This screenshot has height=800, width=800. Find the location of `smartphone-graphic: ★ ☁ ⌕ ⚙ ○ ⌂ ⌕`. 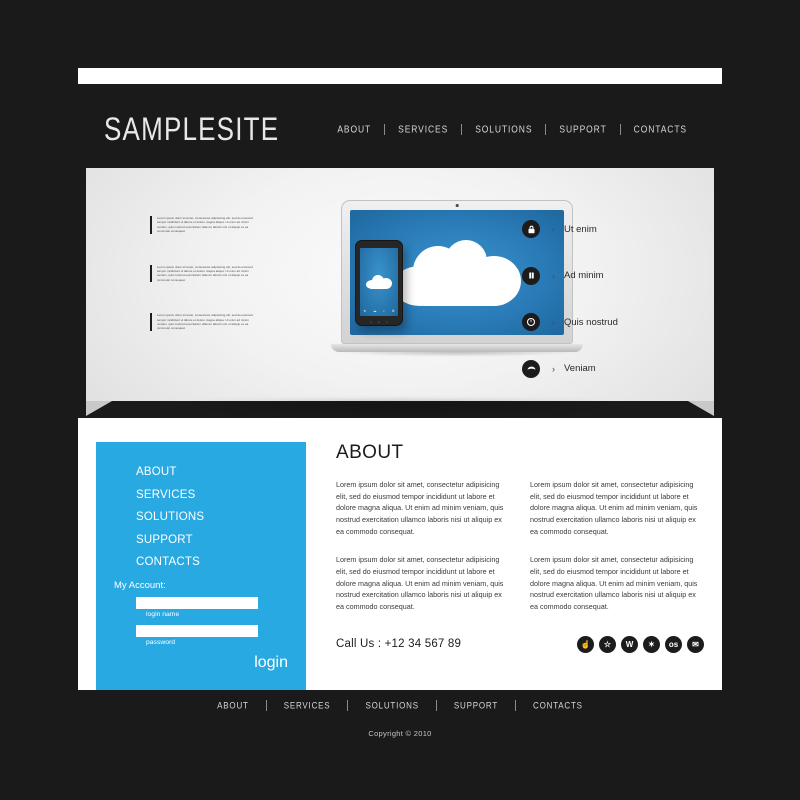

smartphone-graphic: ★ ☁ ⌕ ⚙ ○ ⌂ ⌕ is located at coordinates (379, 283).